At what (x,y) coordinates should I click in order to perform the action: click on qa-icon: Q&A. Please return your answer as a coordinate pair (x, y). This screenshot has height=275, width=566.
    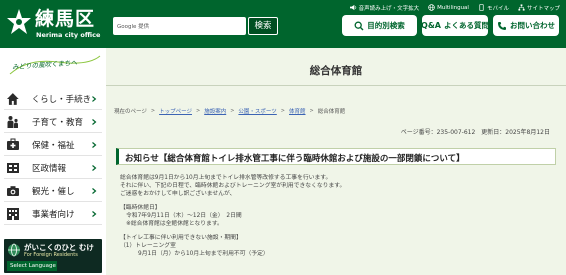
    Looking at the image, I should click on (431, 25).